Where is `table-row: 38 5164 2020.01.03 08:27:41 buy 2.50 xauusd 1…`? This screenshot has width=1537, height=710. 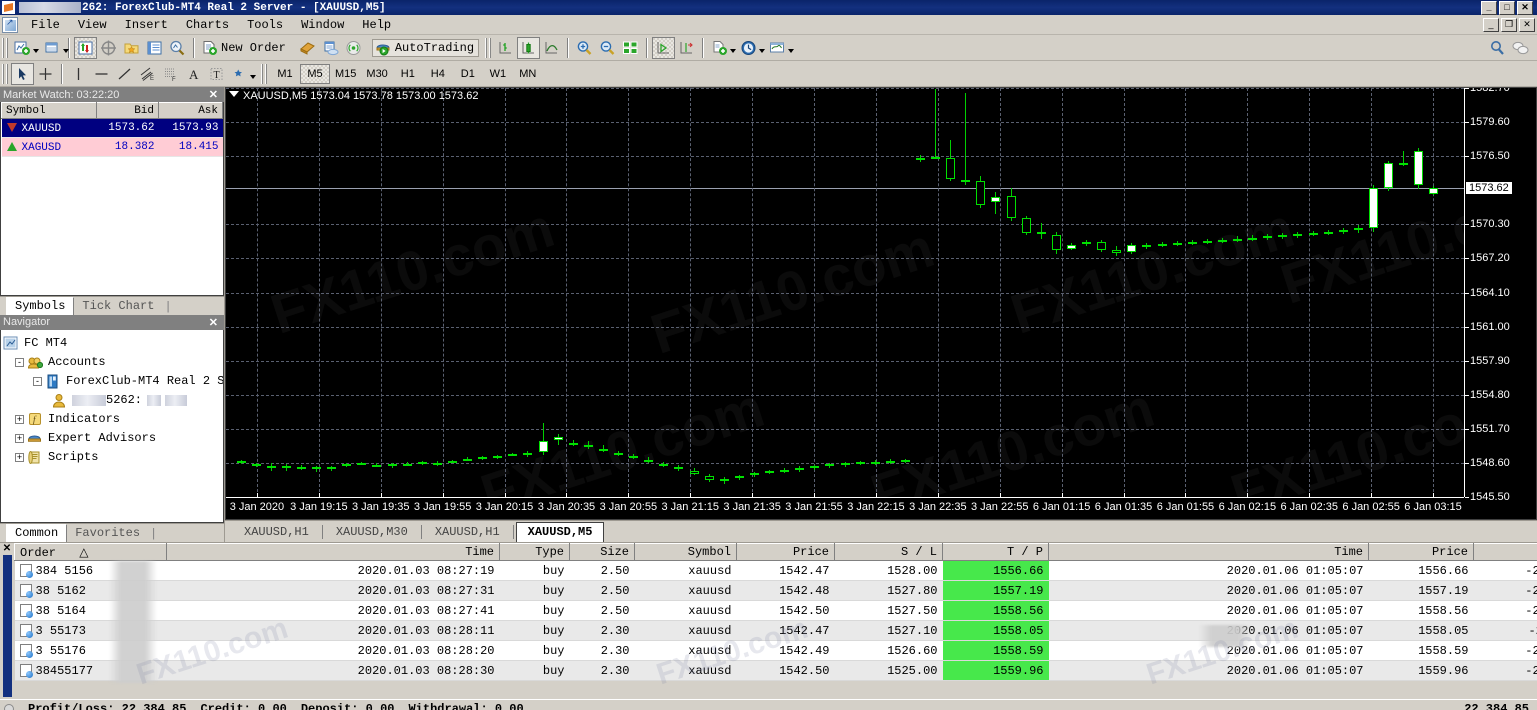 table-row: 38 5164 2020.01.03 08:27:41 buy 2.50 xauusd 1… is located at coordinates (775, 610).